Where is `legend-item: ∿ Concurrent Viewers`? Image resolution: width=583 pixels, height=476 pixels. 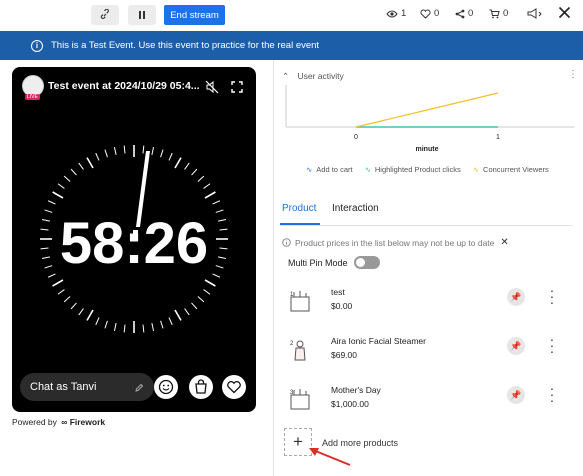
legend-item: ∿ Concurrent Viewers is located at coordinates (511, 169).